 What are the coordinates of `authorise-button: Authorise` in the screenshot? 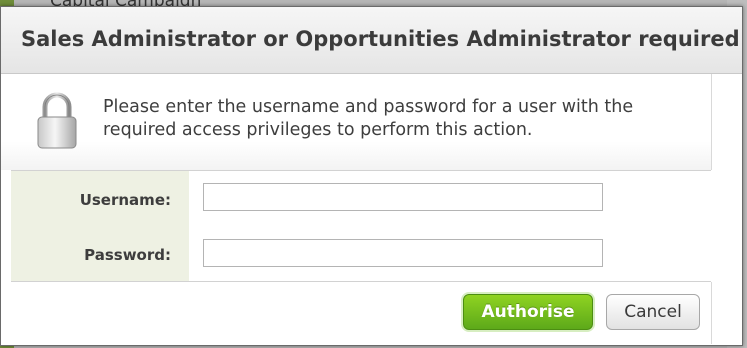 It's located at (528, 312).